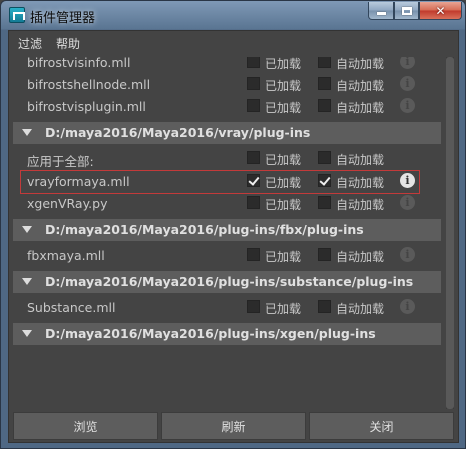 The width and height of the screenshot is (466, 449). What do you see at coordinates (66, 255) in the screenshot?
I see `plugin-name: fbxmaya.mll` at bounding box center [66, 255].